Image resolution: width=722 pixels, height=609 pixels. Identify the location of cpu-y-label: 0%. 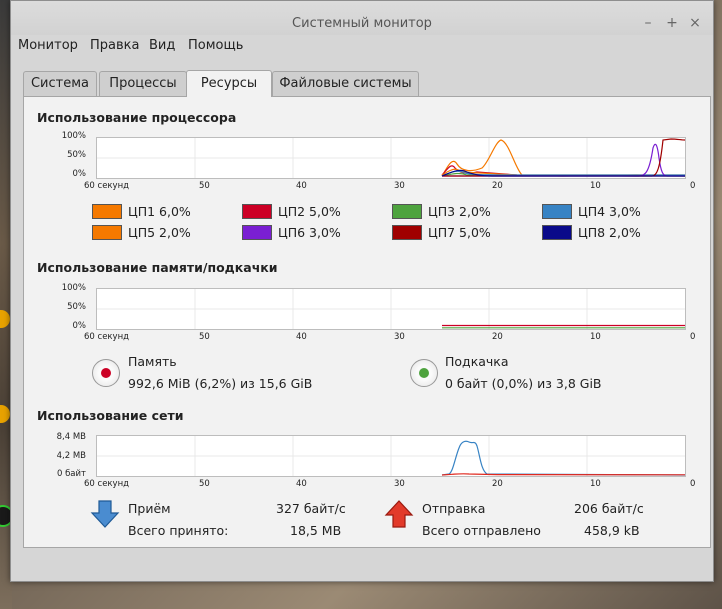
(79, 174).